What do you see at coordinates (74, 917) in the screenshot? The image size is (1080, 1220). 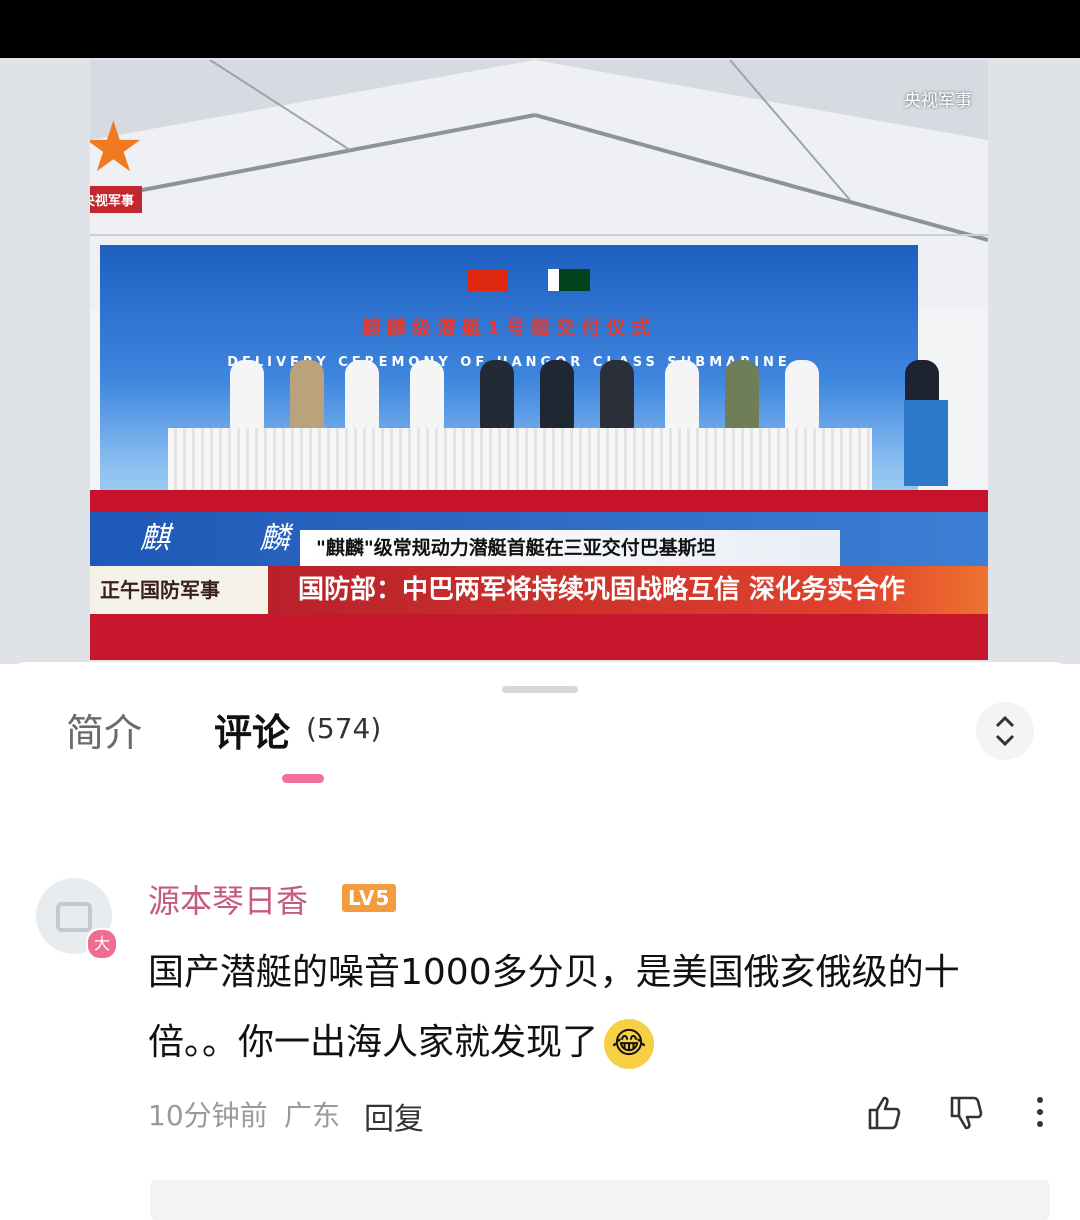 I see `tv-face-icon` at bounding box center [74, 917].